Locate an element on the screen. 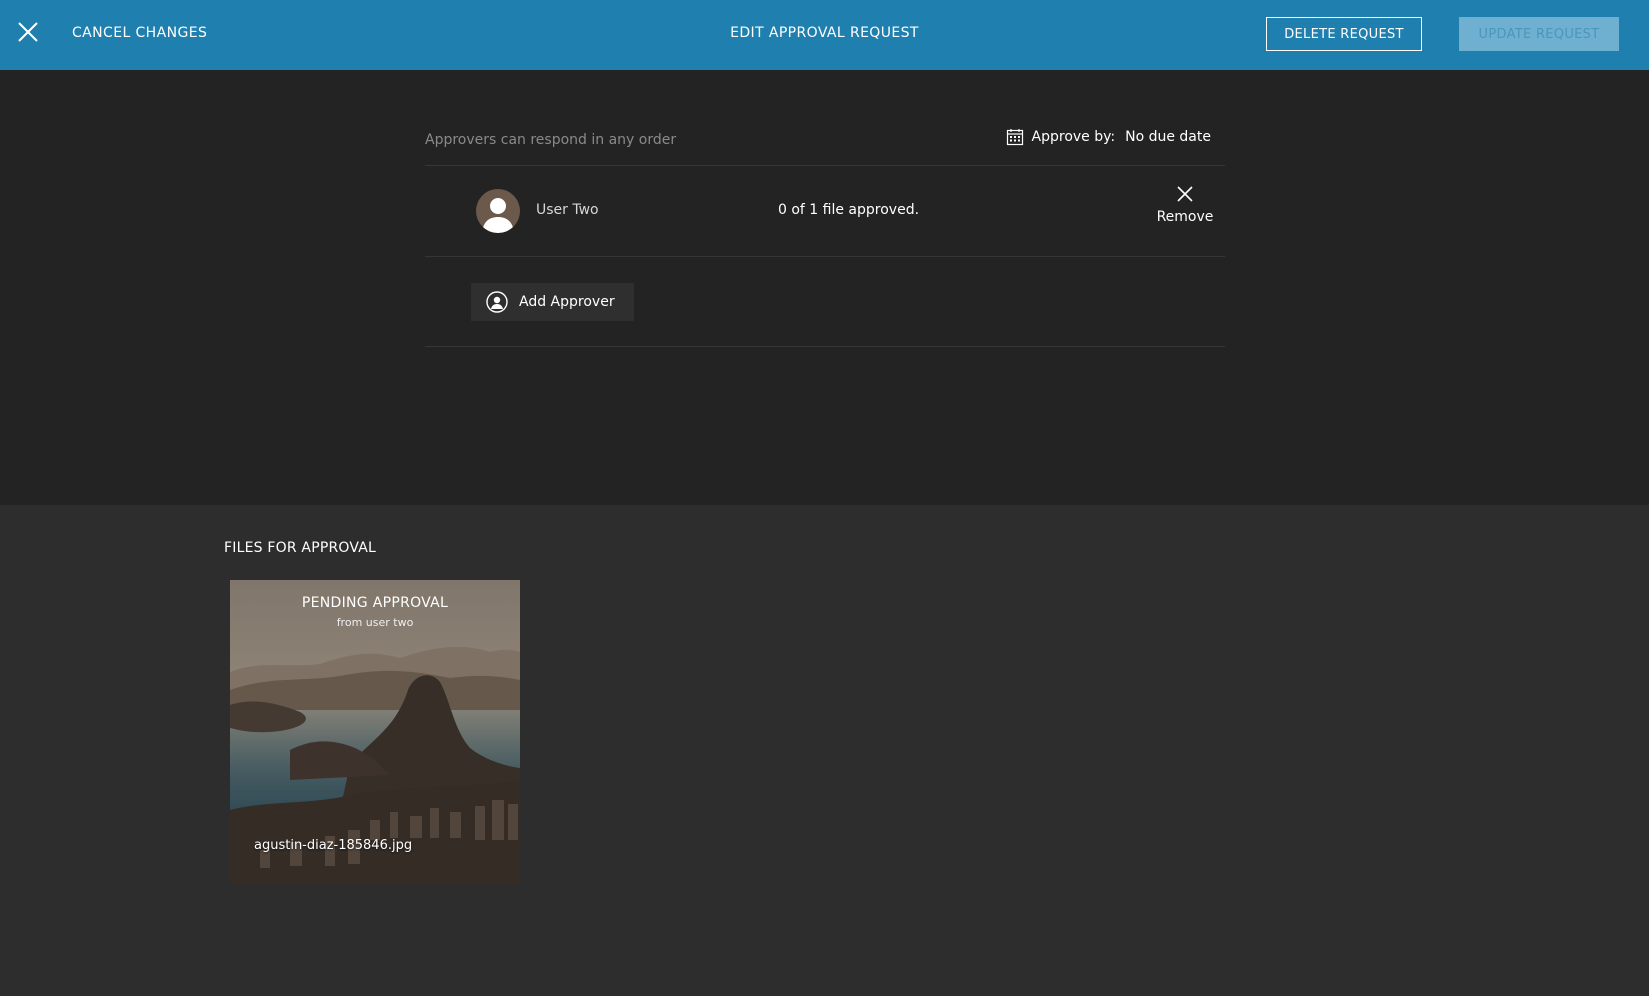 This screenshot has width=1649, height=996. calendar-icon is located at coordinates (1014, 137).